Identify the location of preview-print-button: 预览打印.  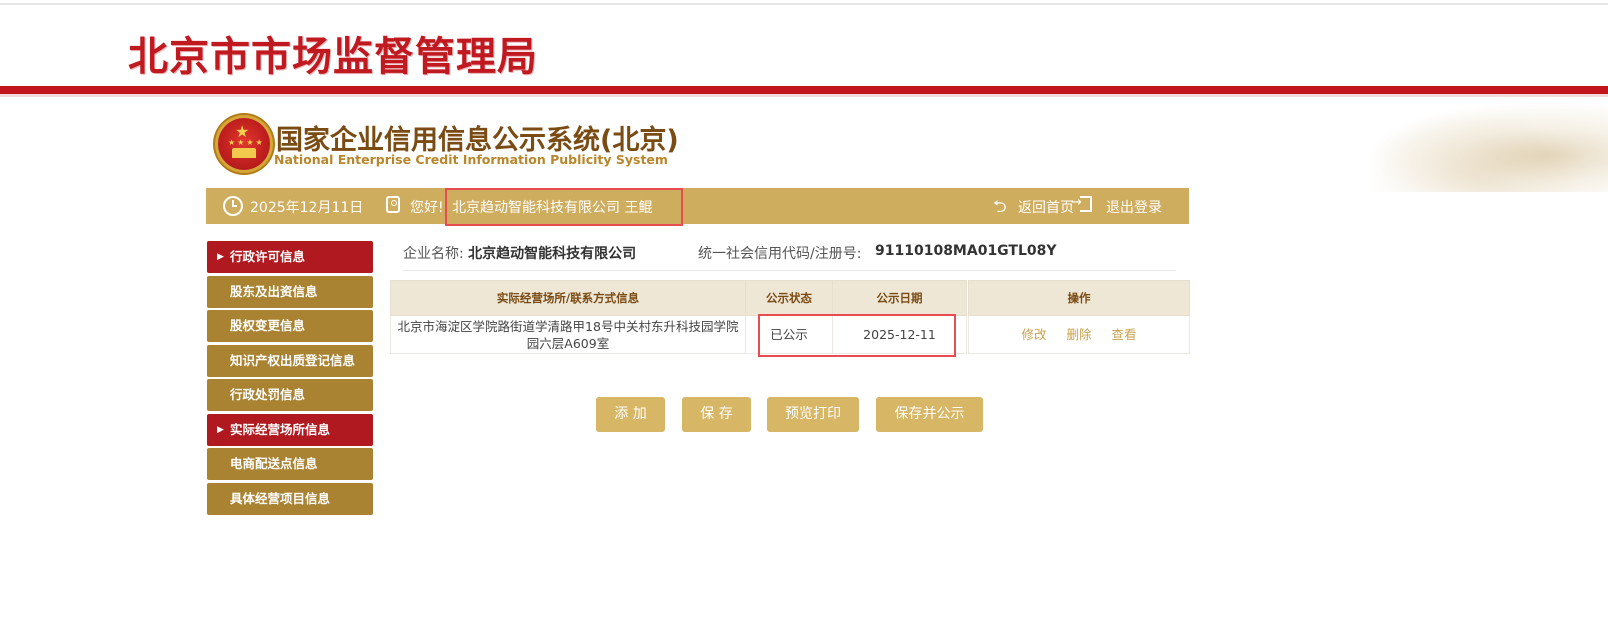
(813, 414).